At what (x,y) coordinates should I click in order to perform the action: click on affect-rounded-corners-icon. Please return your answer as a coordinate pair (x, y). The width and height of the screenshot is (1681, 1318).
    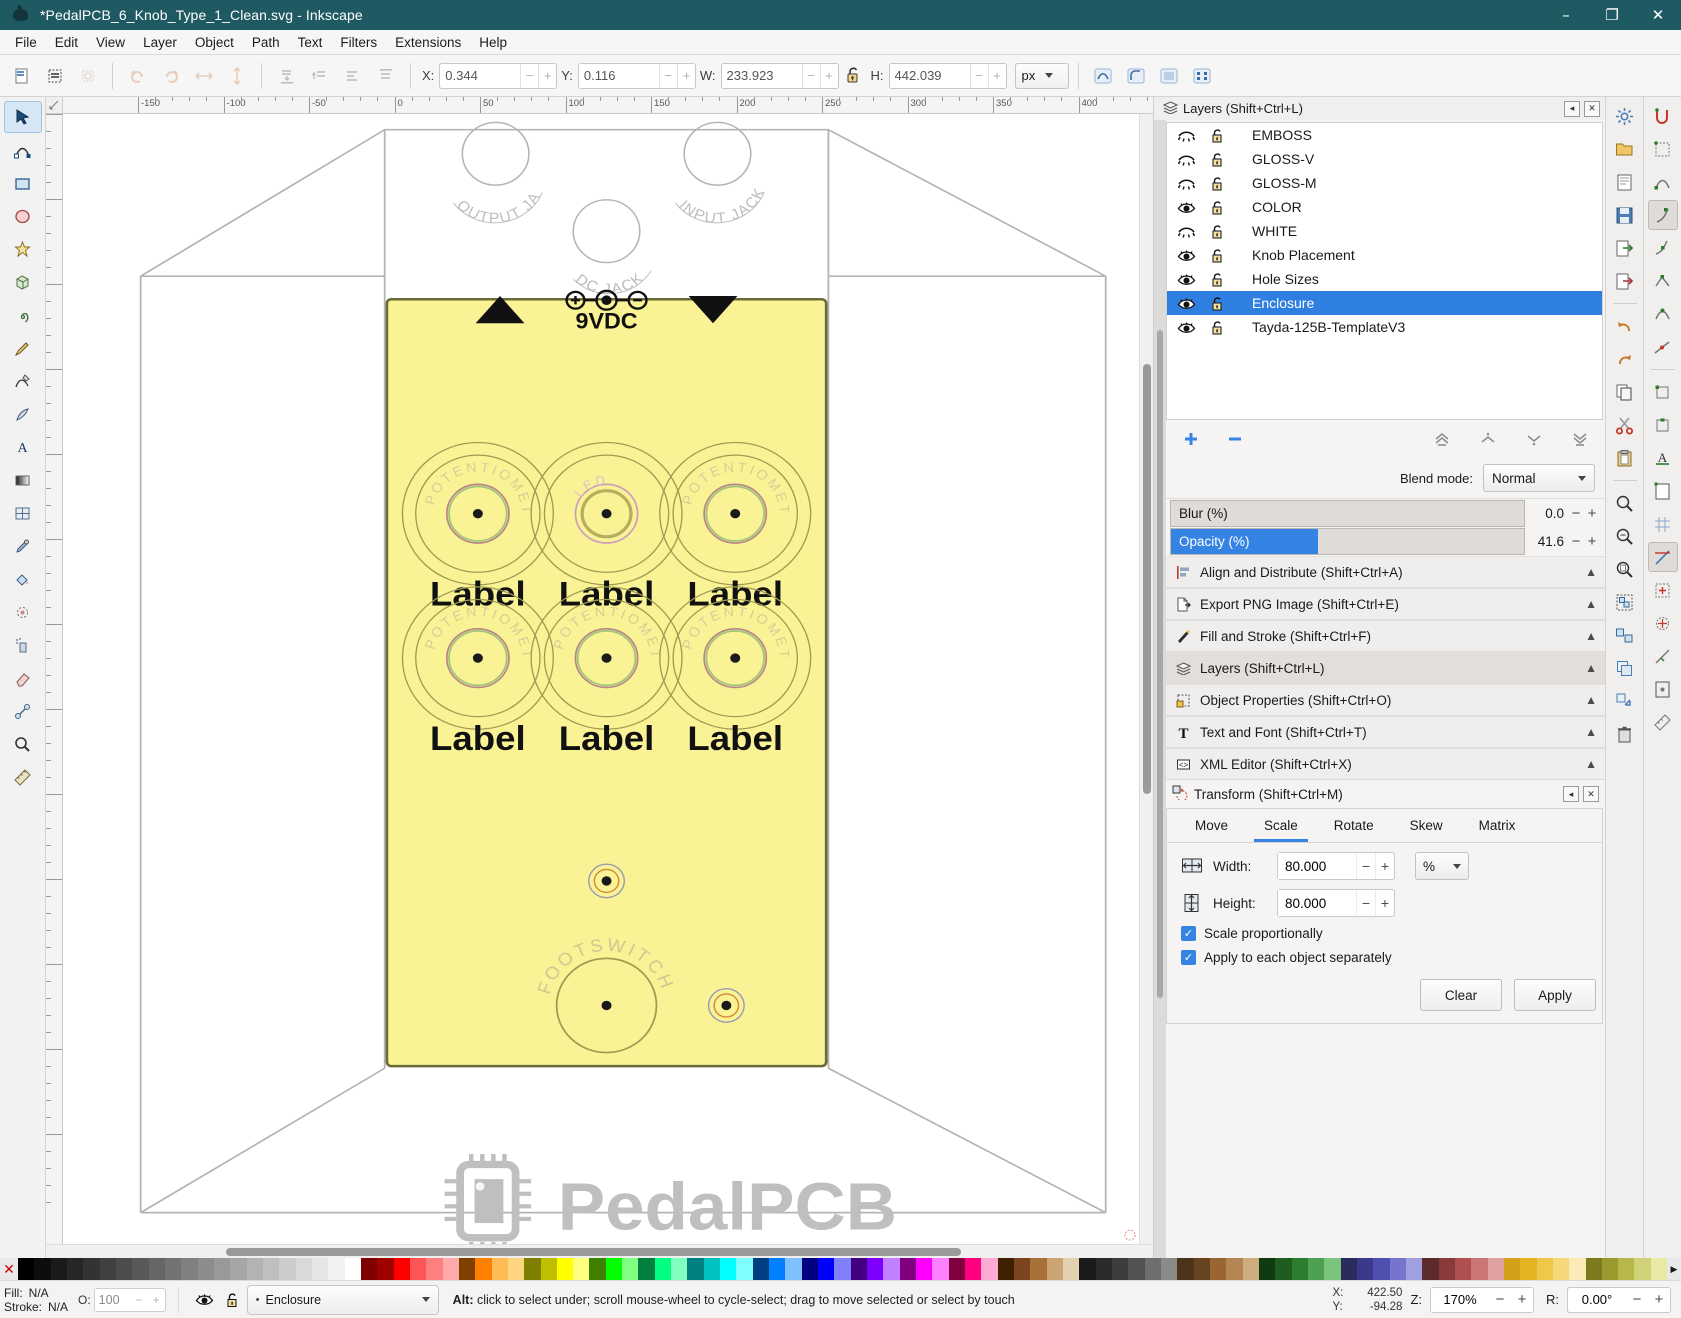
    Looking at the image, I should click on (1136, 75).